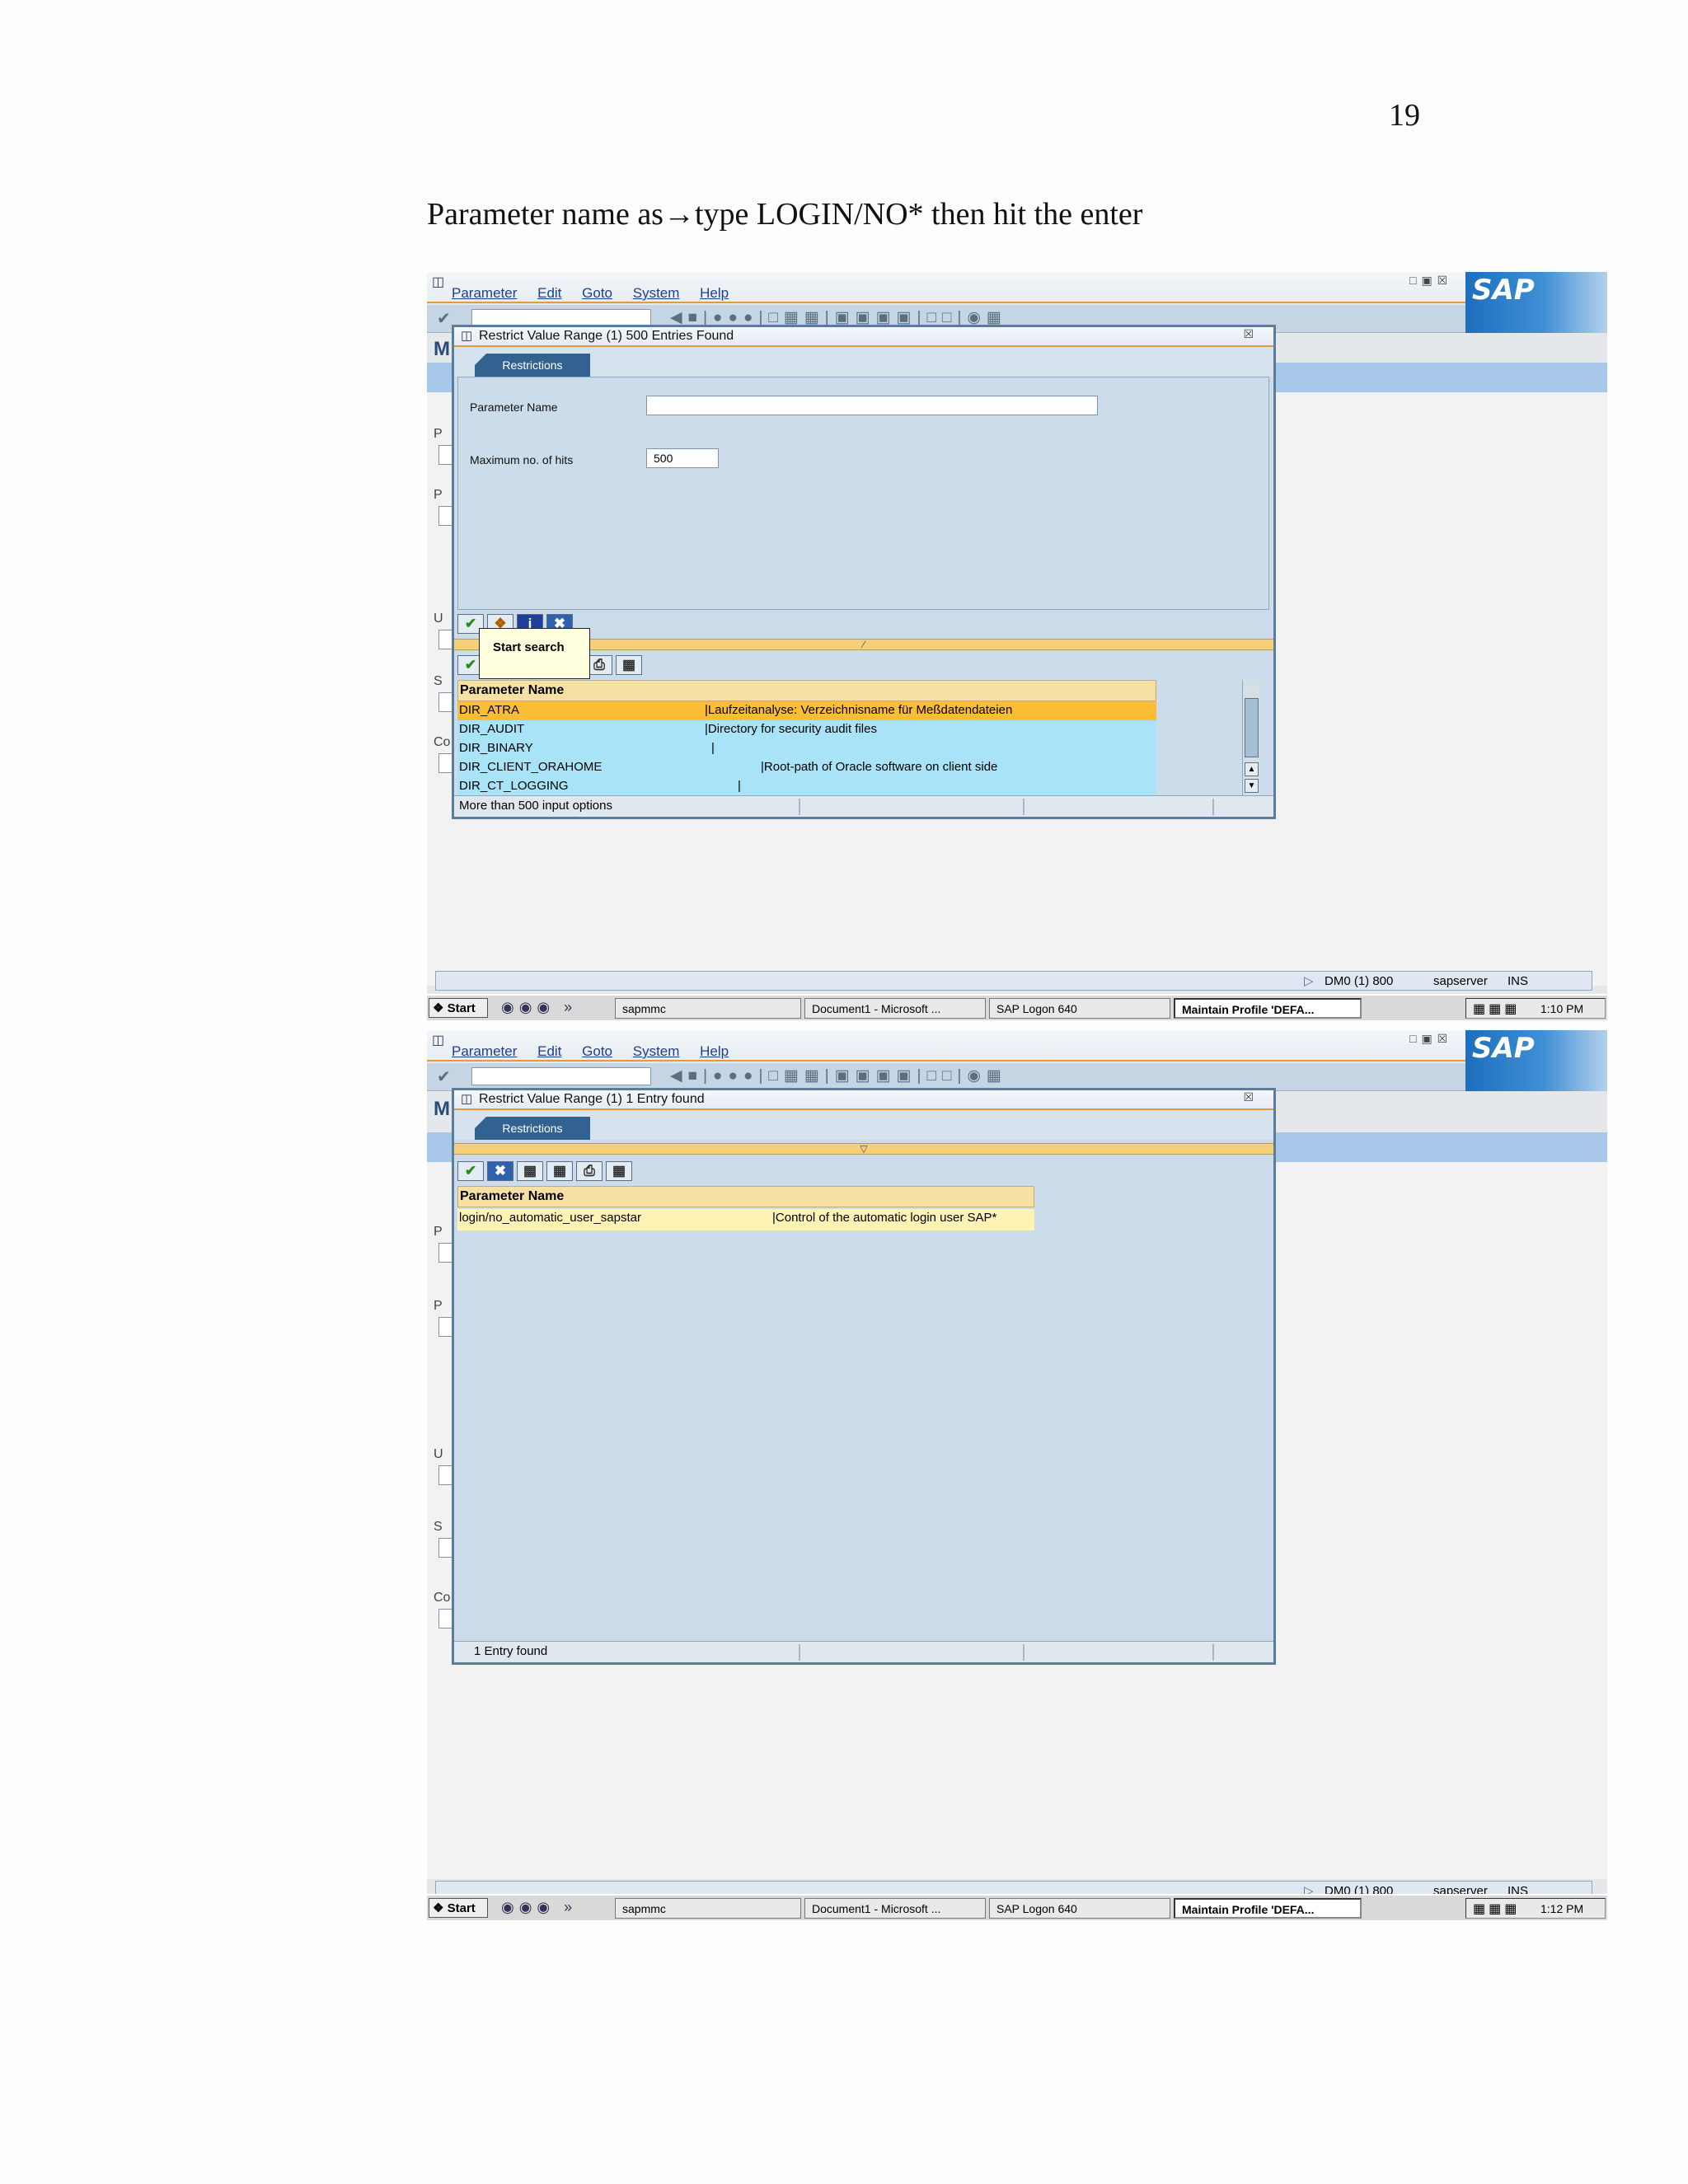 The image size is (1688, 2184). What do you see at coordinates (1562, 1908) in the screenshot?
I see `clock: 1:12 PM` at bounding box center [1562, 1908].